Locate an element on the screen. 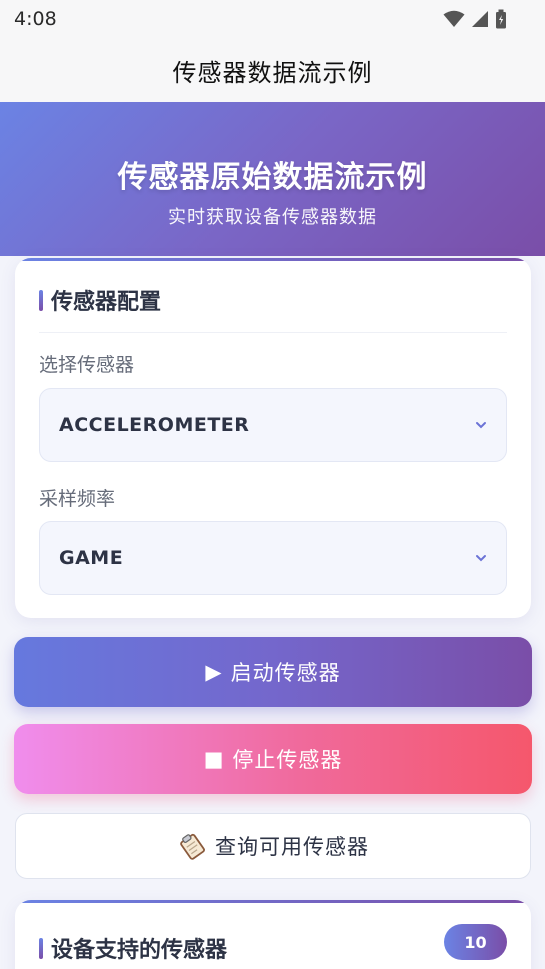 The width and height of the screenshot is (545, 969). sensor-select-value: ACCELEROMETER is located at coordinates (154, 425).